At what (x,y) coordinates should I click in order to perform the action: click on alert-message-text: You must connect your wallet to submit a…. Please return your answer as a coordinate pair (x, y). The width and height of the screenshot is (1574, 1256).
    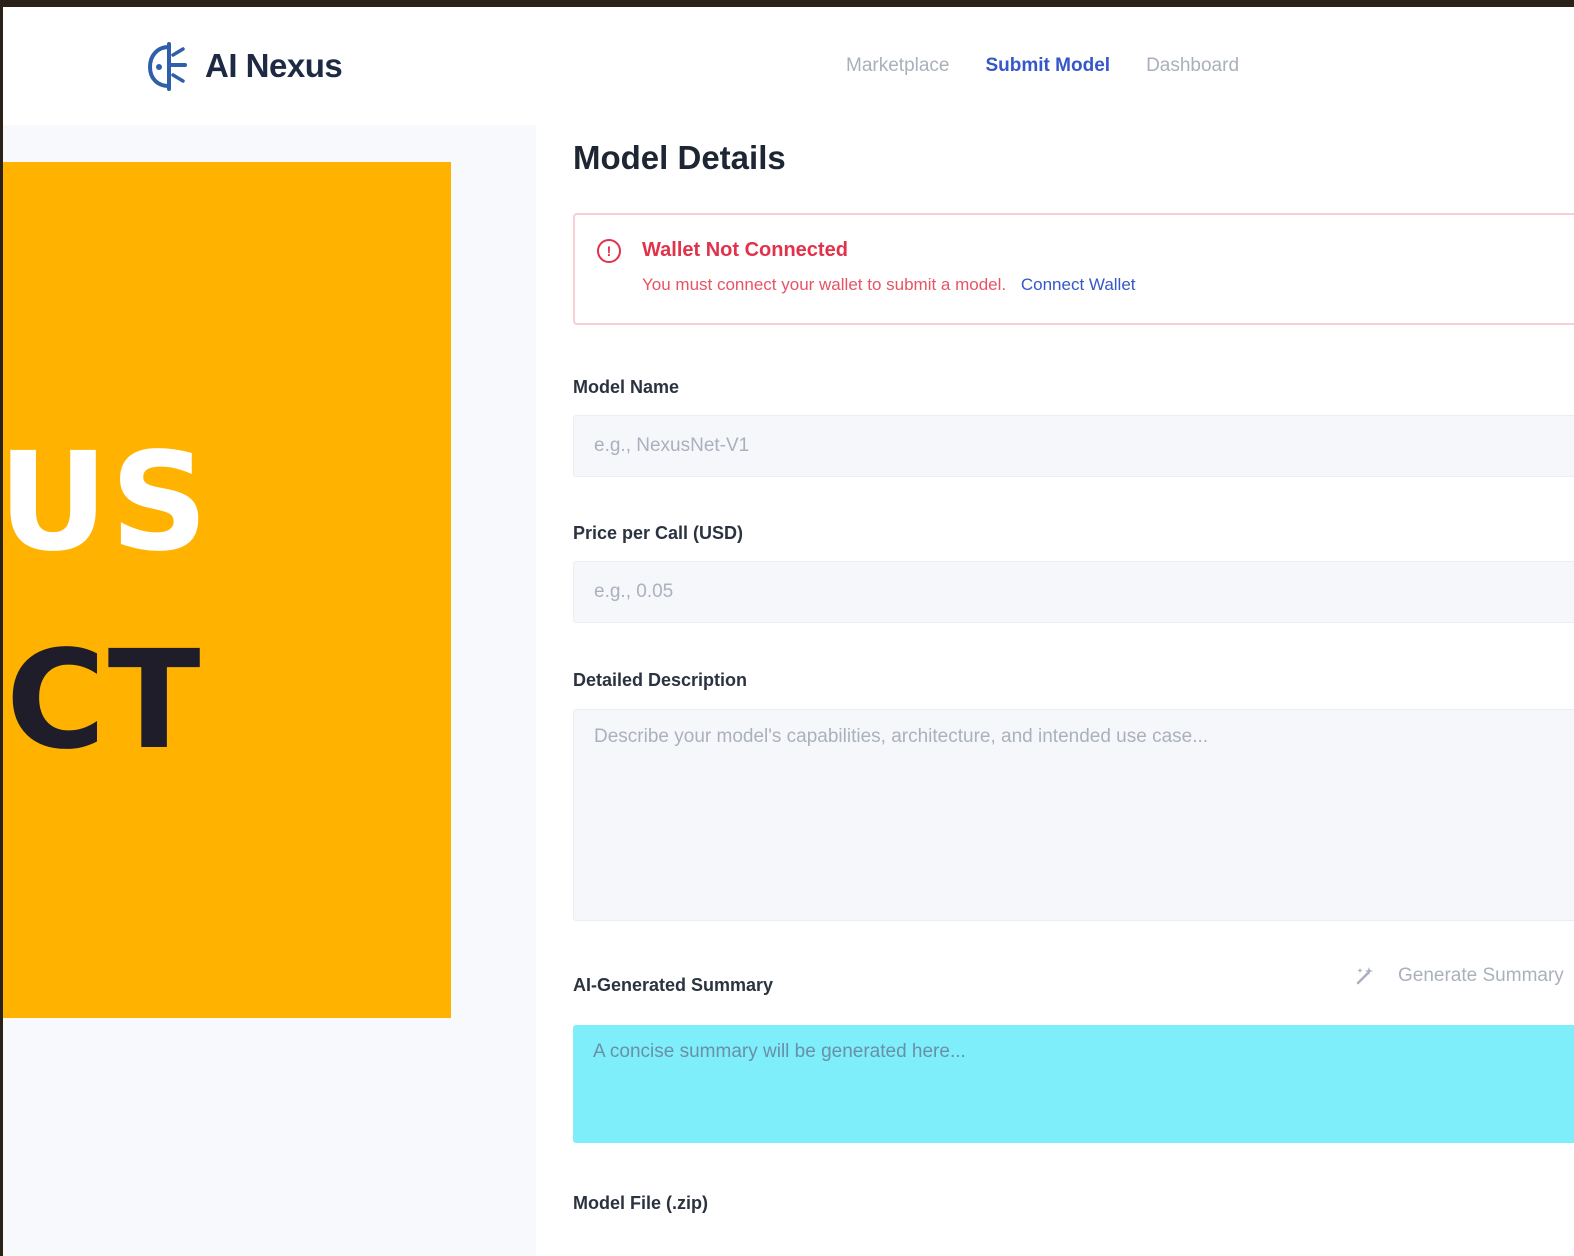
    Looking at the image, I should click on (824, 284).